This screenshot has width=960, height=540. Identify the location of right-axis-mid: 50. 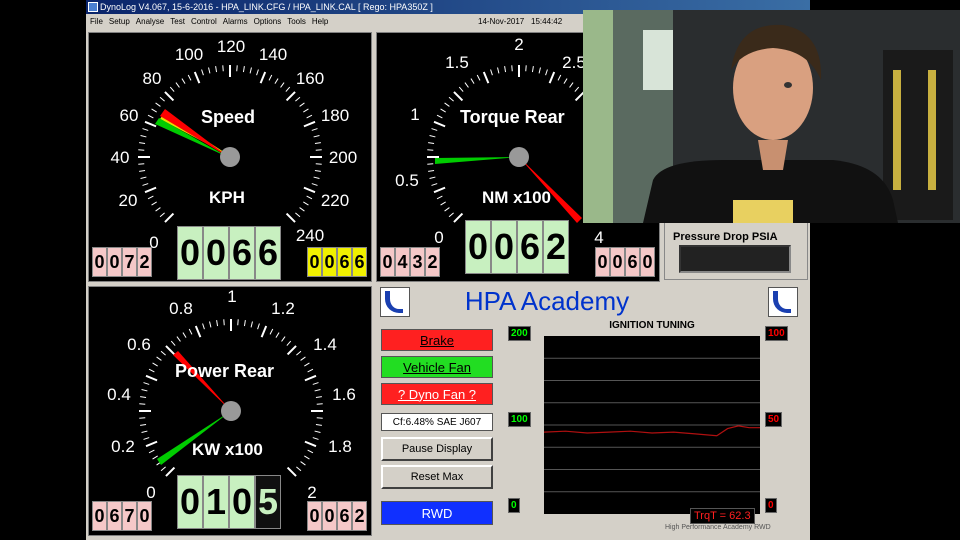
(774, 419).